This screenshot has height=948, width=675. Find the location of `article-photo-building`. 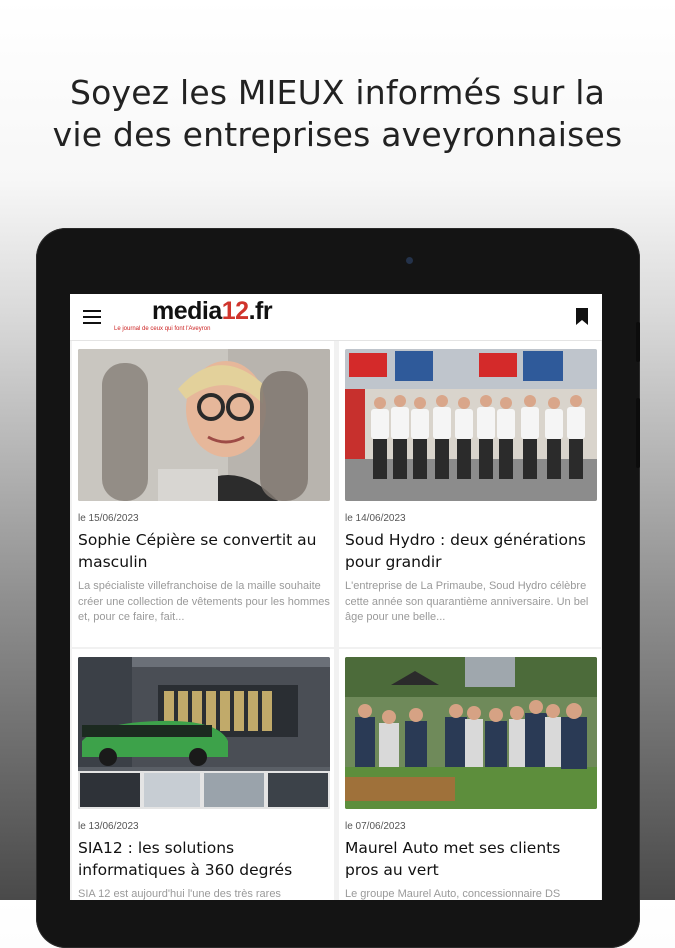

article-photo-building is located at coordinates (204, 733).